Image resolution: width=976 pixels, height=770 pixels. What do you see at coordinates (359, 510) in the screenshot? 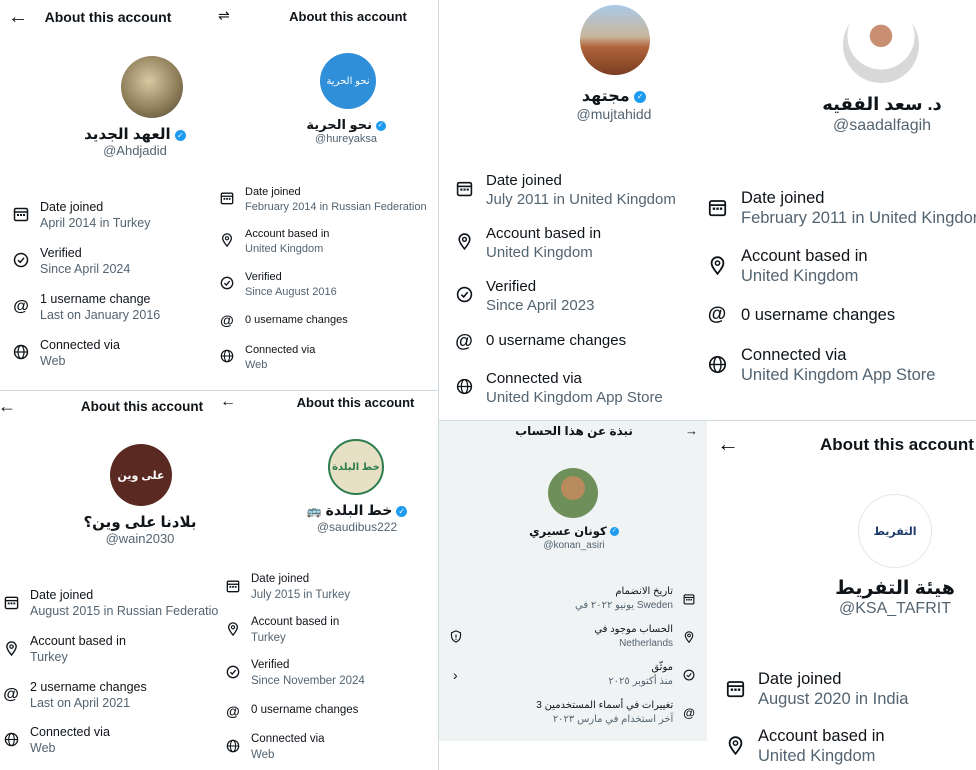
I see `display-name-text: خط البلدة` at bounding box center [359, 510].